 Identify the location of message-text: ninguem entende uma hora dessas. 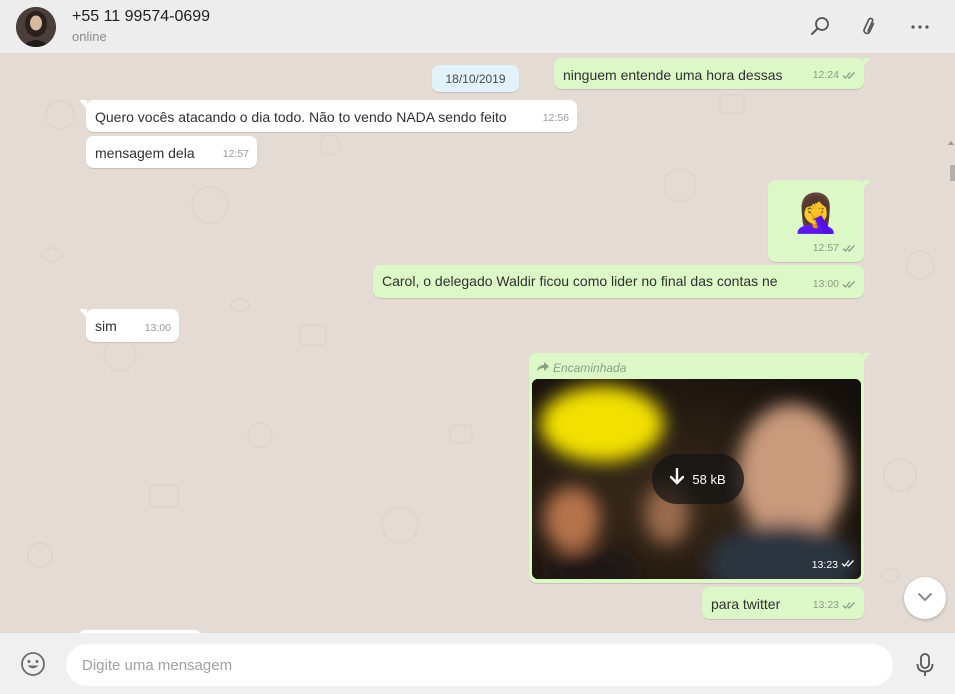
(673, 75).